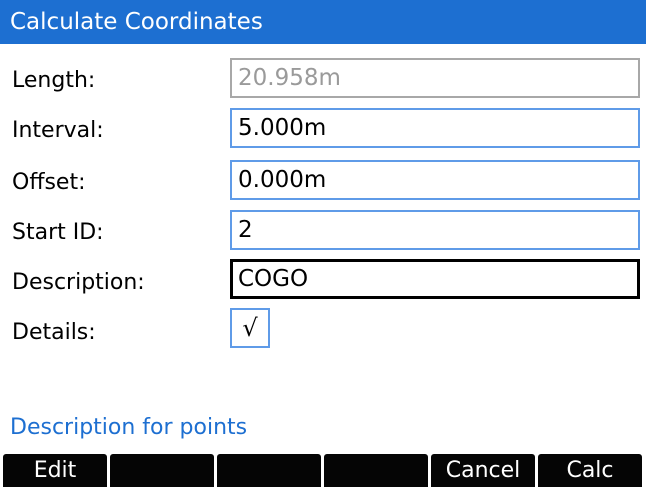 Image resolution: width=646 pixels, height=489 pixels. What do you see at coordinates (323, 22) in the screenshot?
I see `window-title: Calculate Coordinates` at bounding box center [323, 22].